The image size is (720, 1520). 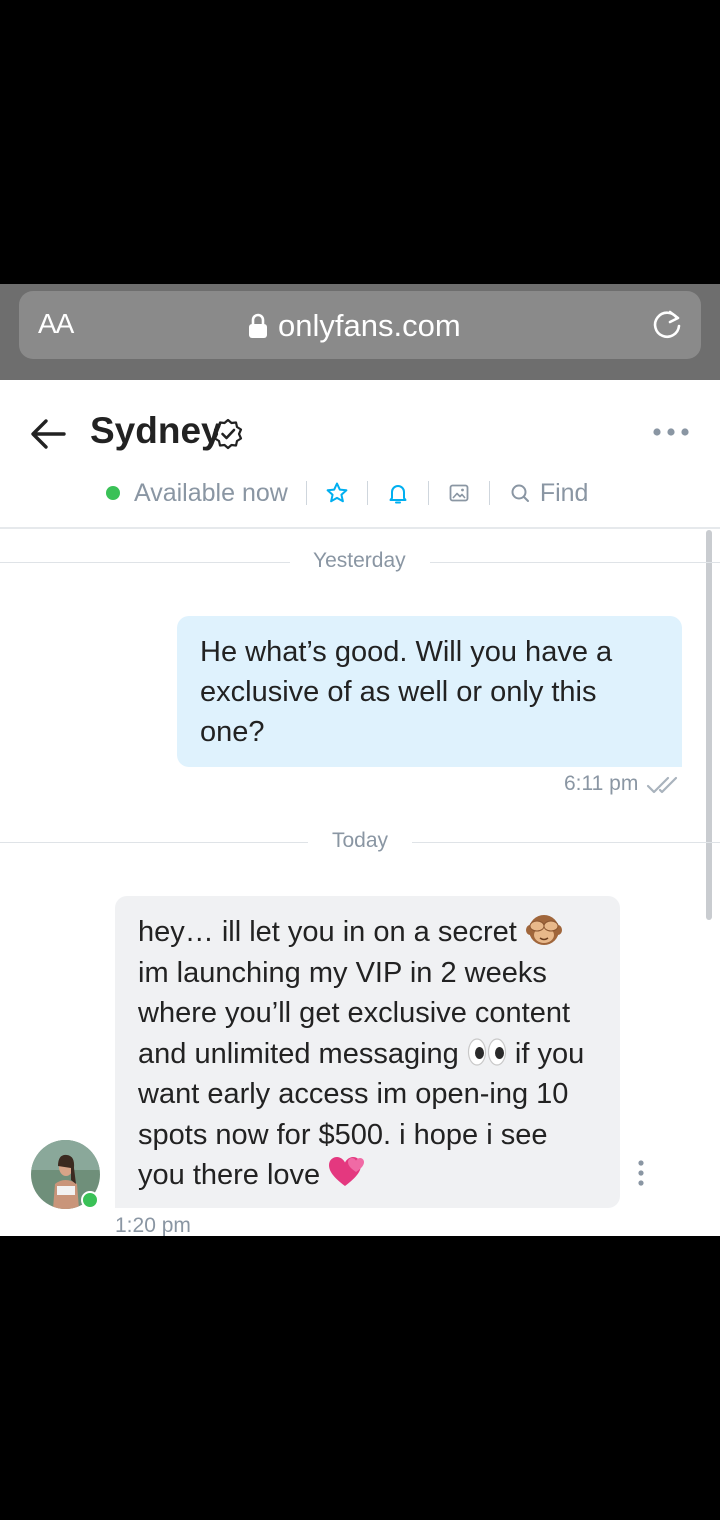 I want to click on eyes-icon, so click(x=486, y=1052).